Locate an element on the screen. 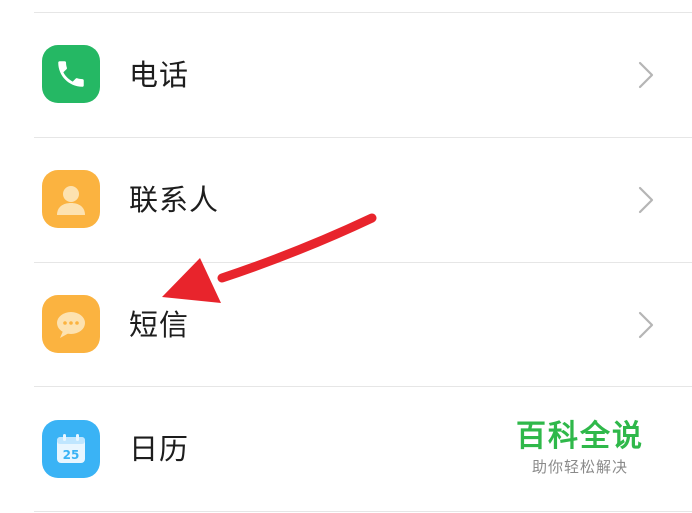 This screenshot has width=692, height=513. divider is located at coordinates (363, 511).